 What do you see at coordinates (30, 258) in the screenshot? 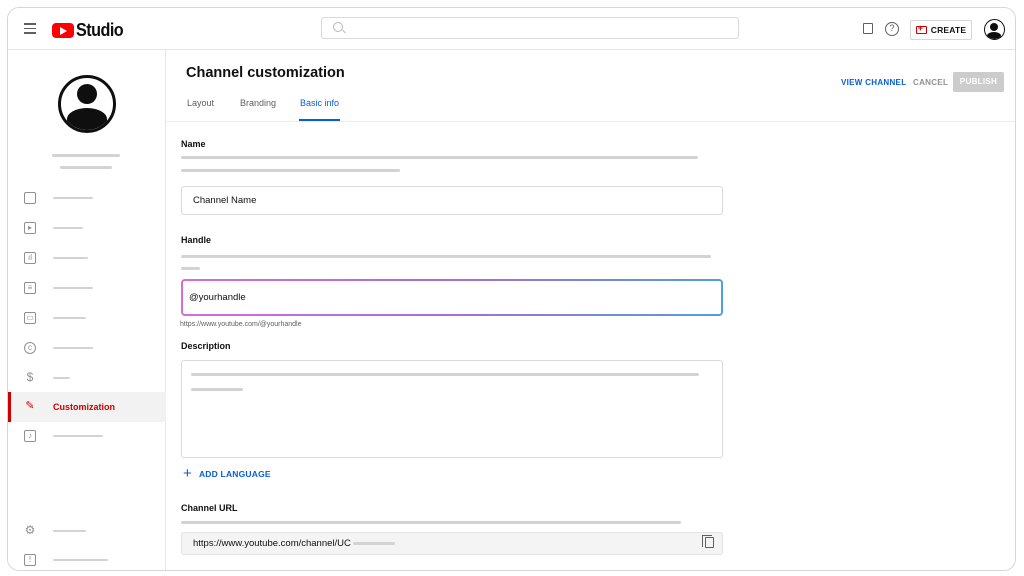
I see `analytics-icon: ıl` at bounding box center [30, 258].